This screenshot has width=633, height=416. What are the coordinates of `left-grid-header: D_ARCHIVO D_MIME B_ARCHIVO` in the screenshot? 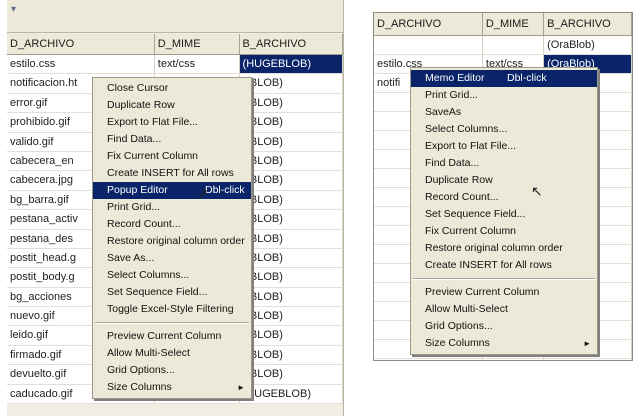 It's located at (175, 44).